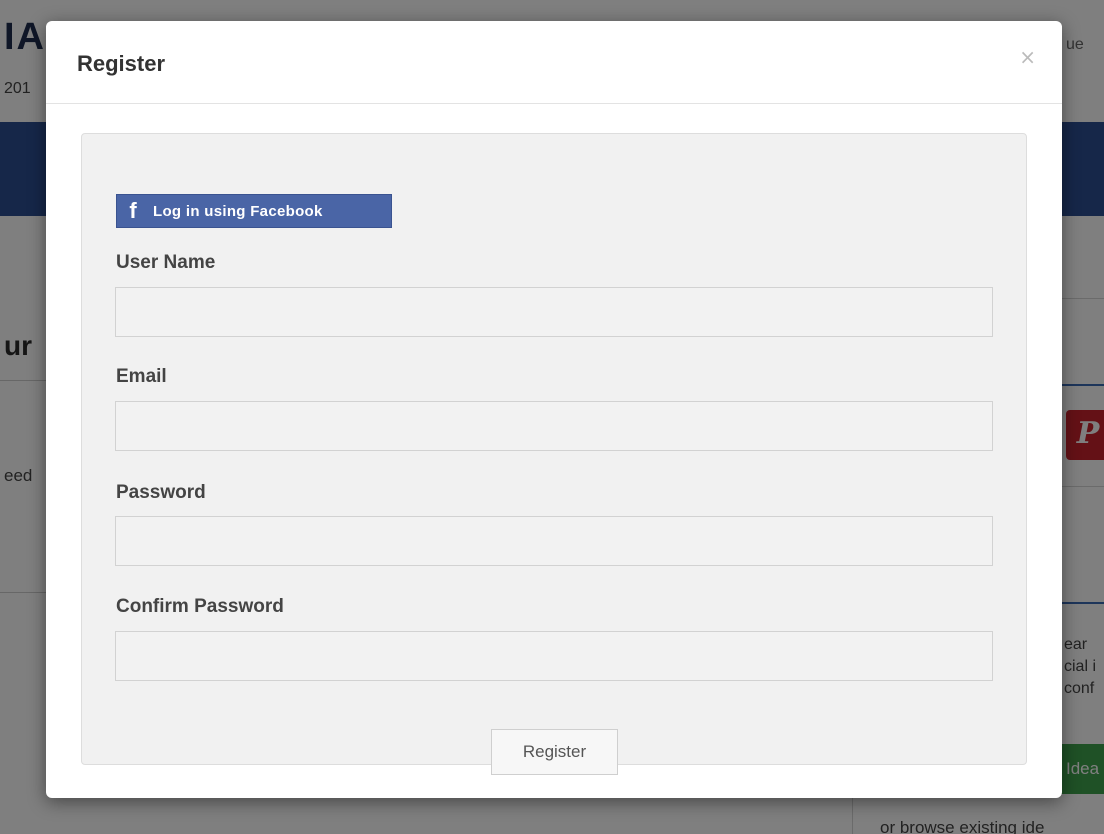 The image size is (1104, 834). I want to click on facebook-icon: f, so click(133, 210).